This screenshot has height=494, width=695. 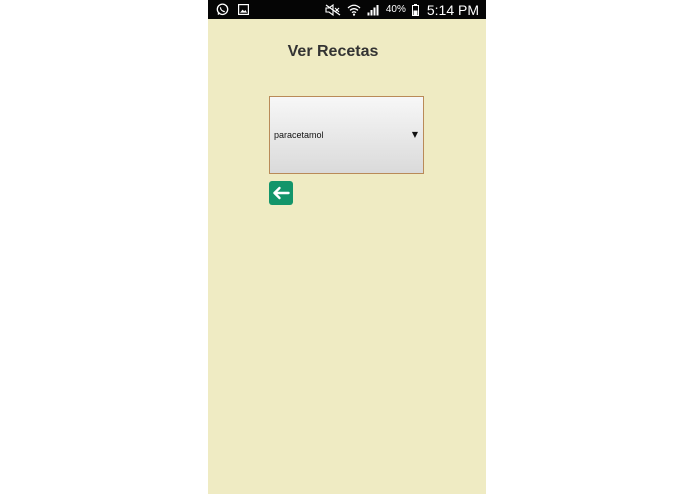 What do you see at coordinates (414, 134) in the screenshot?
I see `dropdown-arrow-icon: ▼` at bounding box center [414, 134].